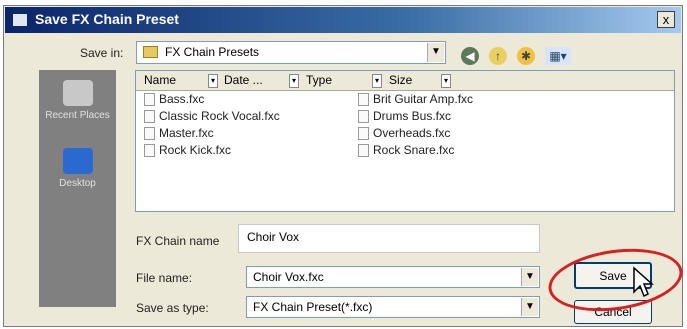 This screenshot has height=329, width=687. Describe the element at coordinates (212, 52) in the screenshot. I see `save-in-value: FX Chain Presets` at that location.